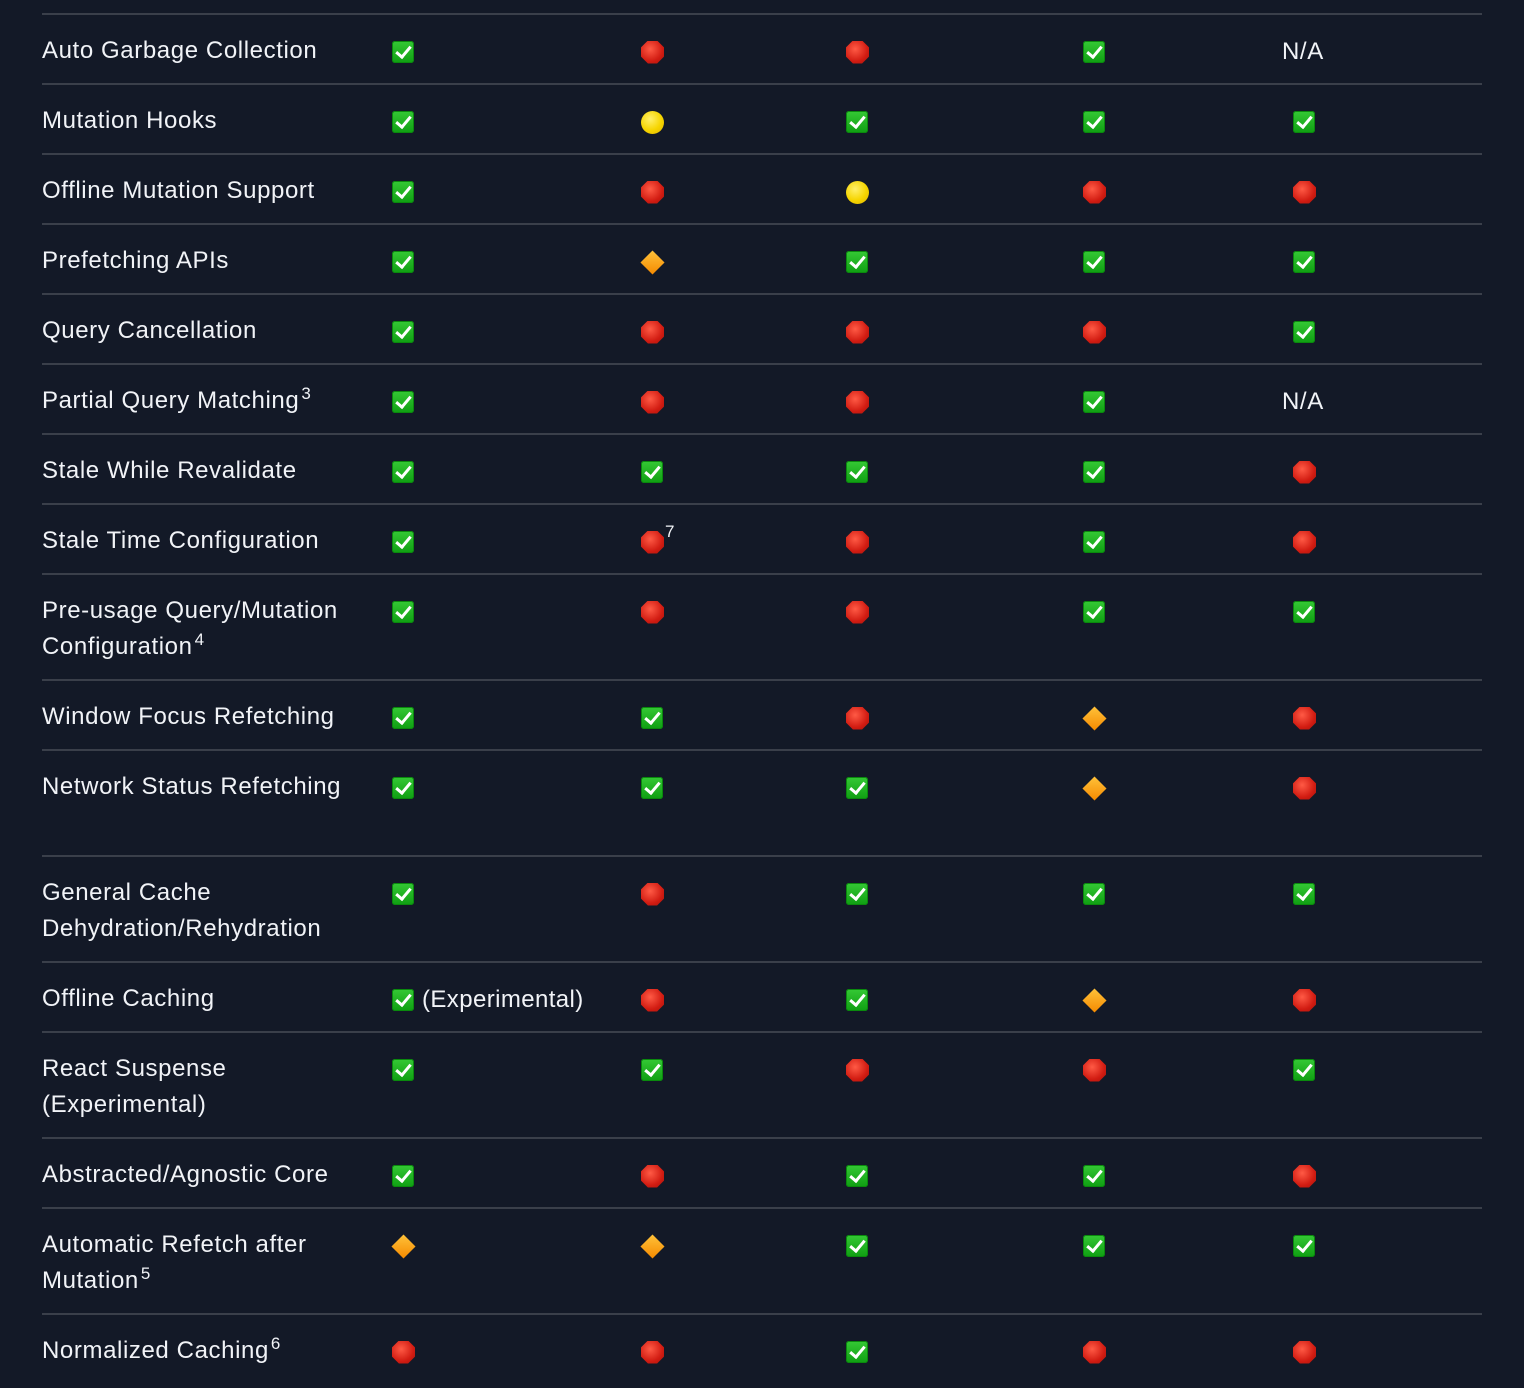 This screenshot has height=1388, width=1524. I want to click on table-row: Stale While Revalidate, so click(762, 468).